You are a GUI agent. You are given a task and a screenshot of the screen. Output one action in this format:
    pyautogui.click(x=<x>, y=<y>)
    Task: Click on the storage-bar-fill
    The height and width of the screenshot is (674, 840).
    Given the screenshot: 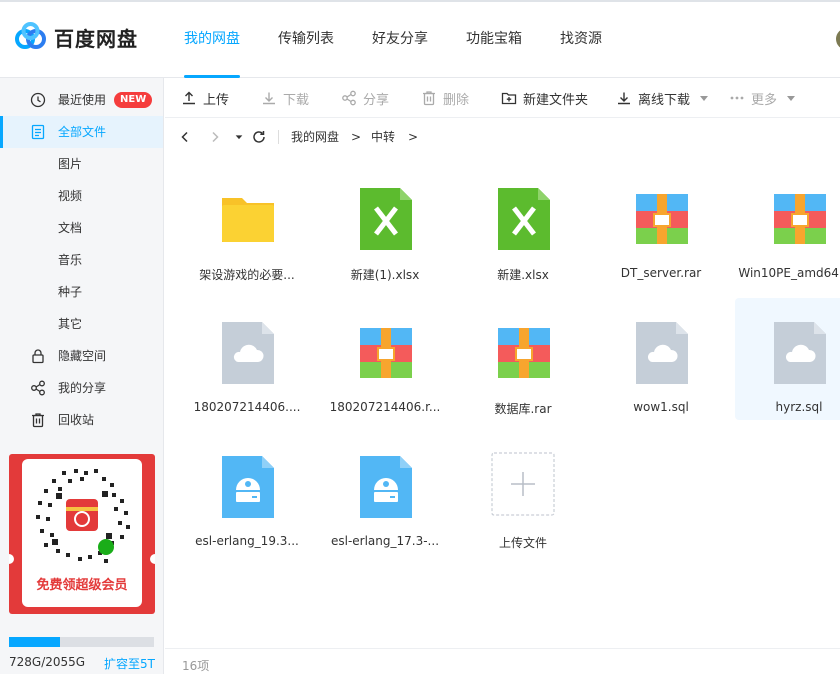 What is the action you would take?
    pyautogui.click(x=35, y=642)
    